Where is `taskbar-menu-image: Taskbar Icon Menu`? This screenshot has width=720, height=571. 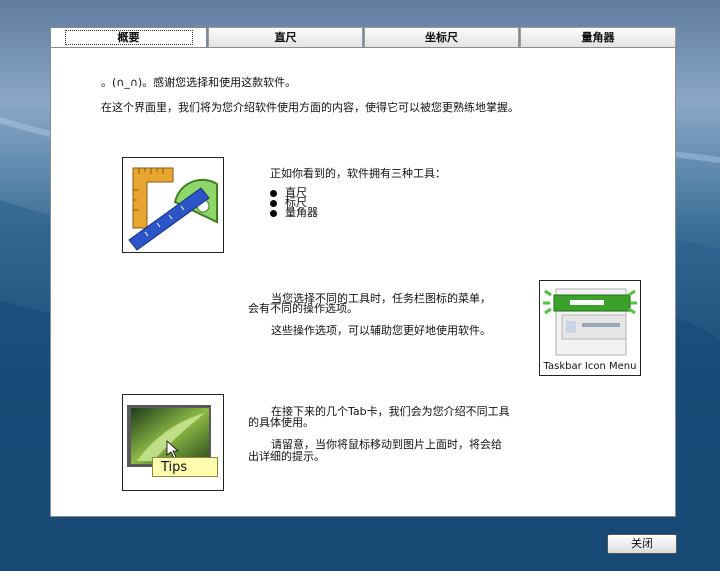 taskbar-menu-image: Taskbar Icon Menu is located at coordinates (590, 328).